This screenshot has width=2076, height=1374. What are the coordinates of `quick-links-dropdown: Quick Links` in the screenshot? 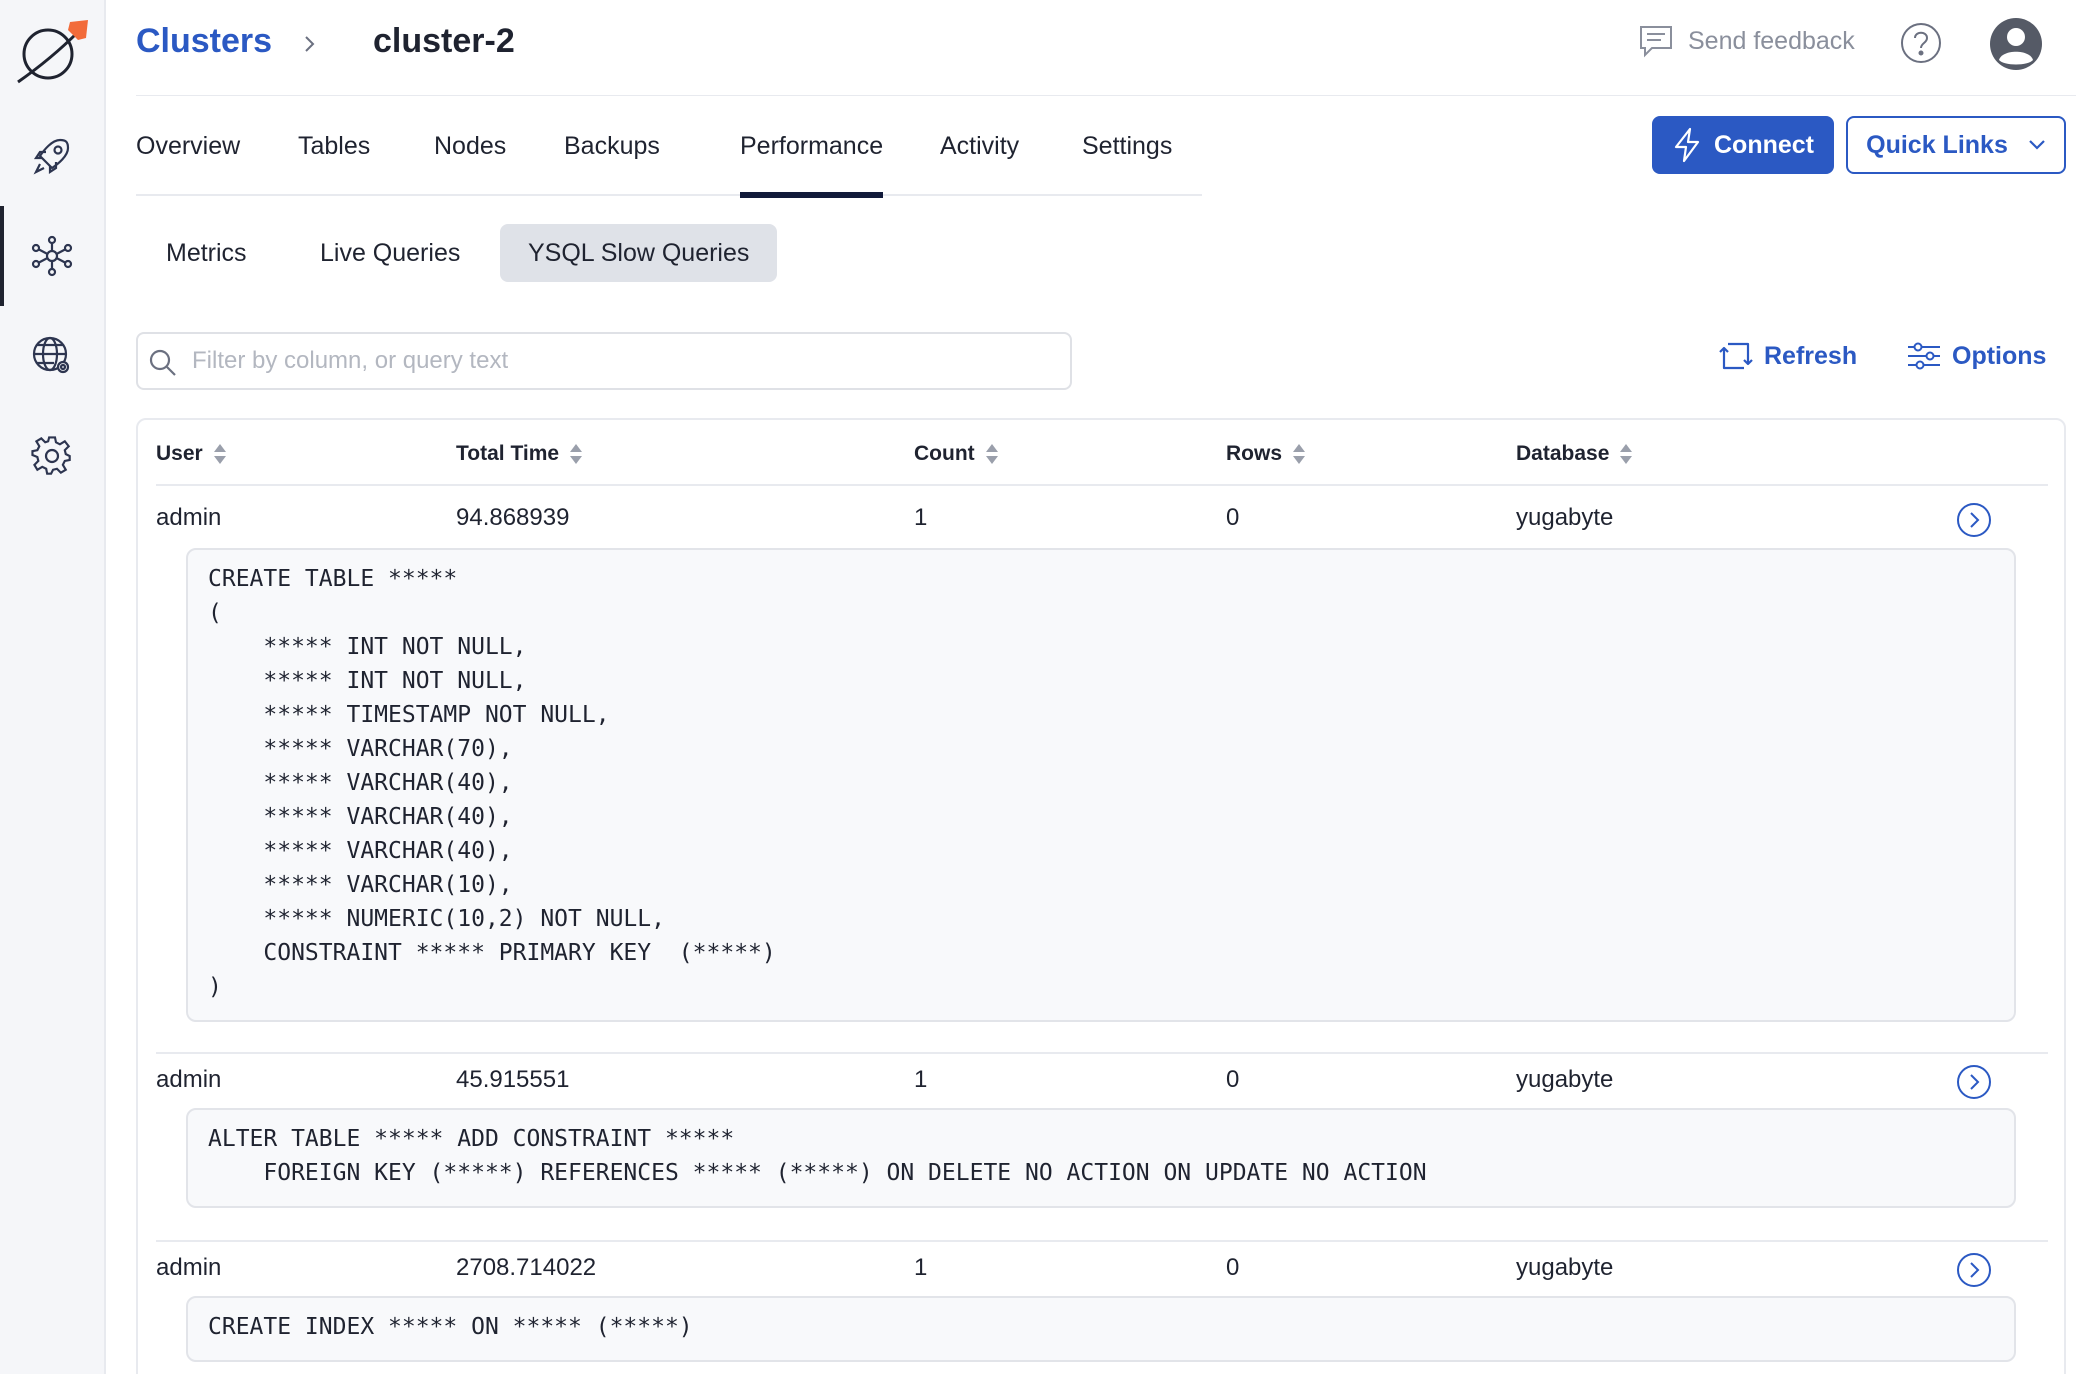 It's located at (1956, 145).